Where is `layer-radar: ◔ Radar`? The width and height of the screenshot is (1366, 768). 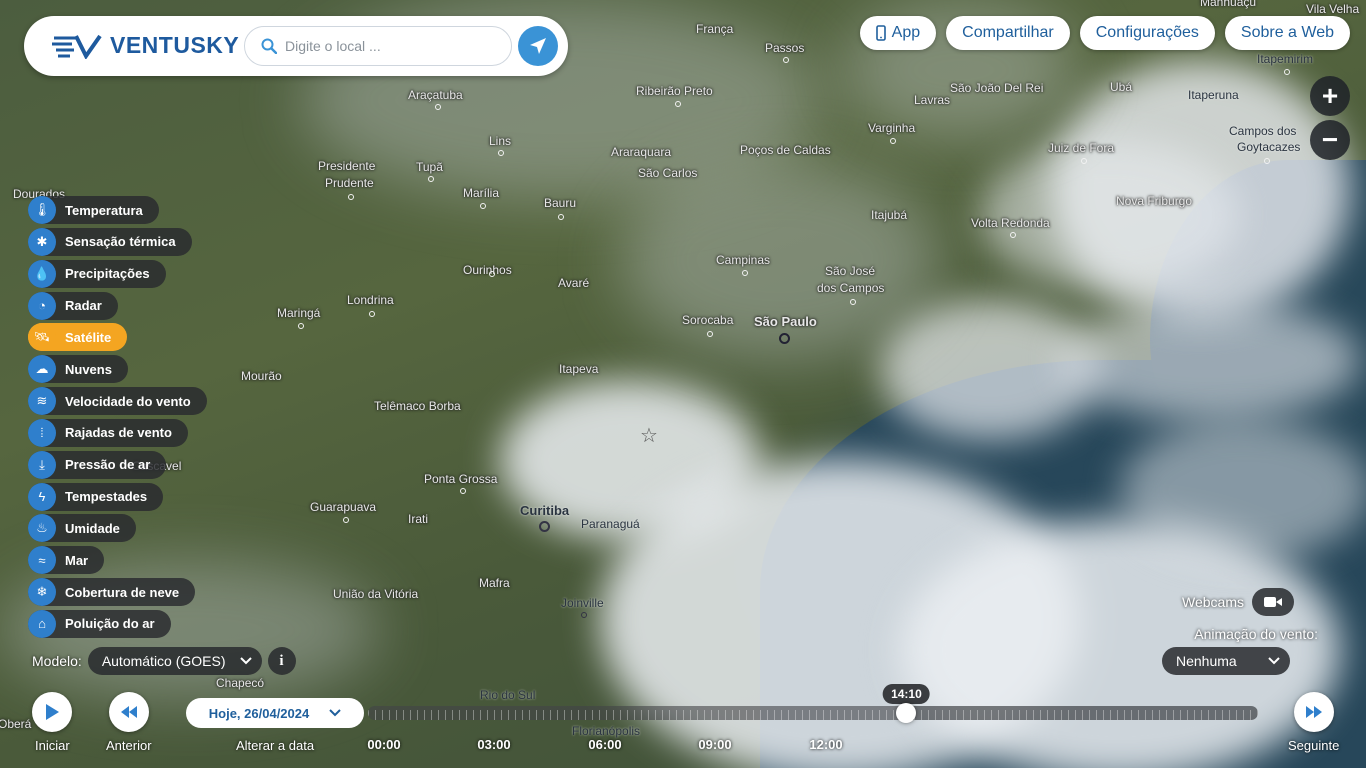
layer-radar: ◔ Radar is located at coordinates (73, 305).